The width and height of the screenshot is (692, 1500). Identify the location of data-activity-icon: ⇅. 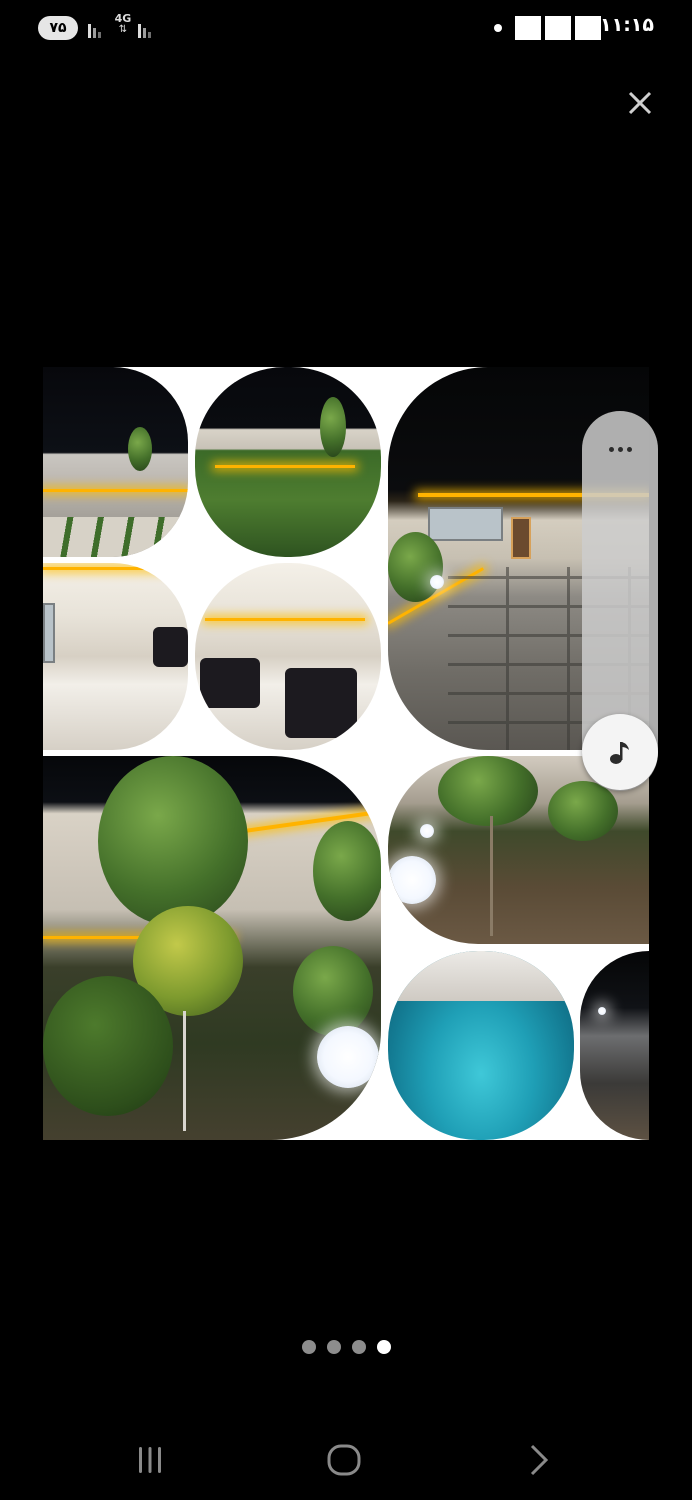
(123, 29).